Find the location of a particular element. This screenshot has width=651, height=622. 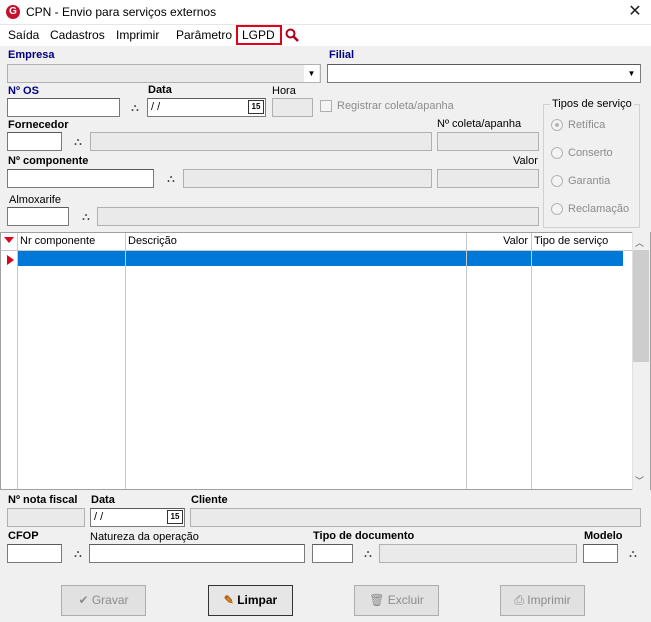

tipo-doc-label: Tipo de documento is located at coordinates (364, 536).